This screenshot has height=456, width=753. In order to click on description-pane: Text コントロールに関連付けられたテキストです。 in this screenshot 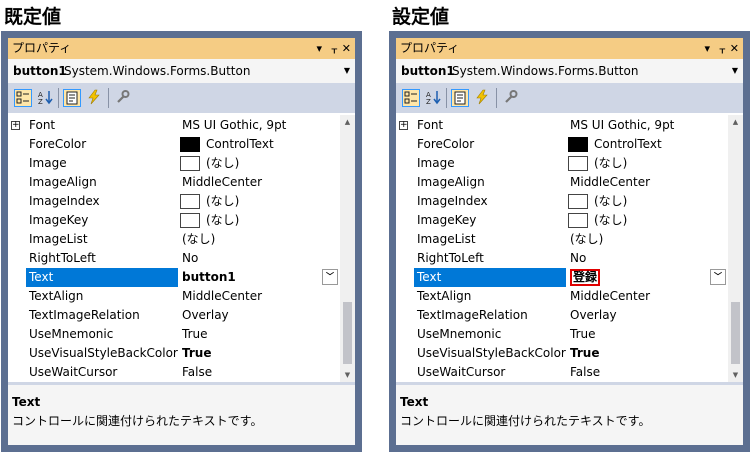, I will do `click(569, 415)`.